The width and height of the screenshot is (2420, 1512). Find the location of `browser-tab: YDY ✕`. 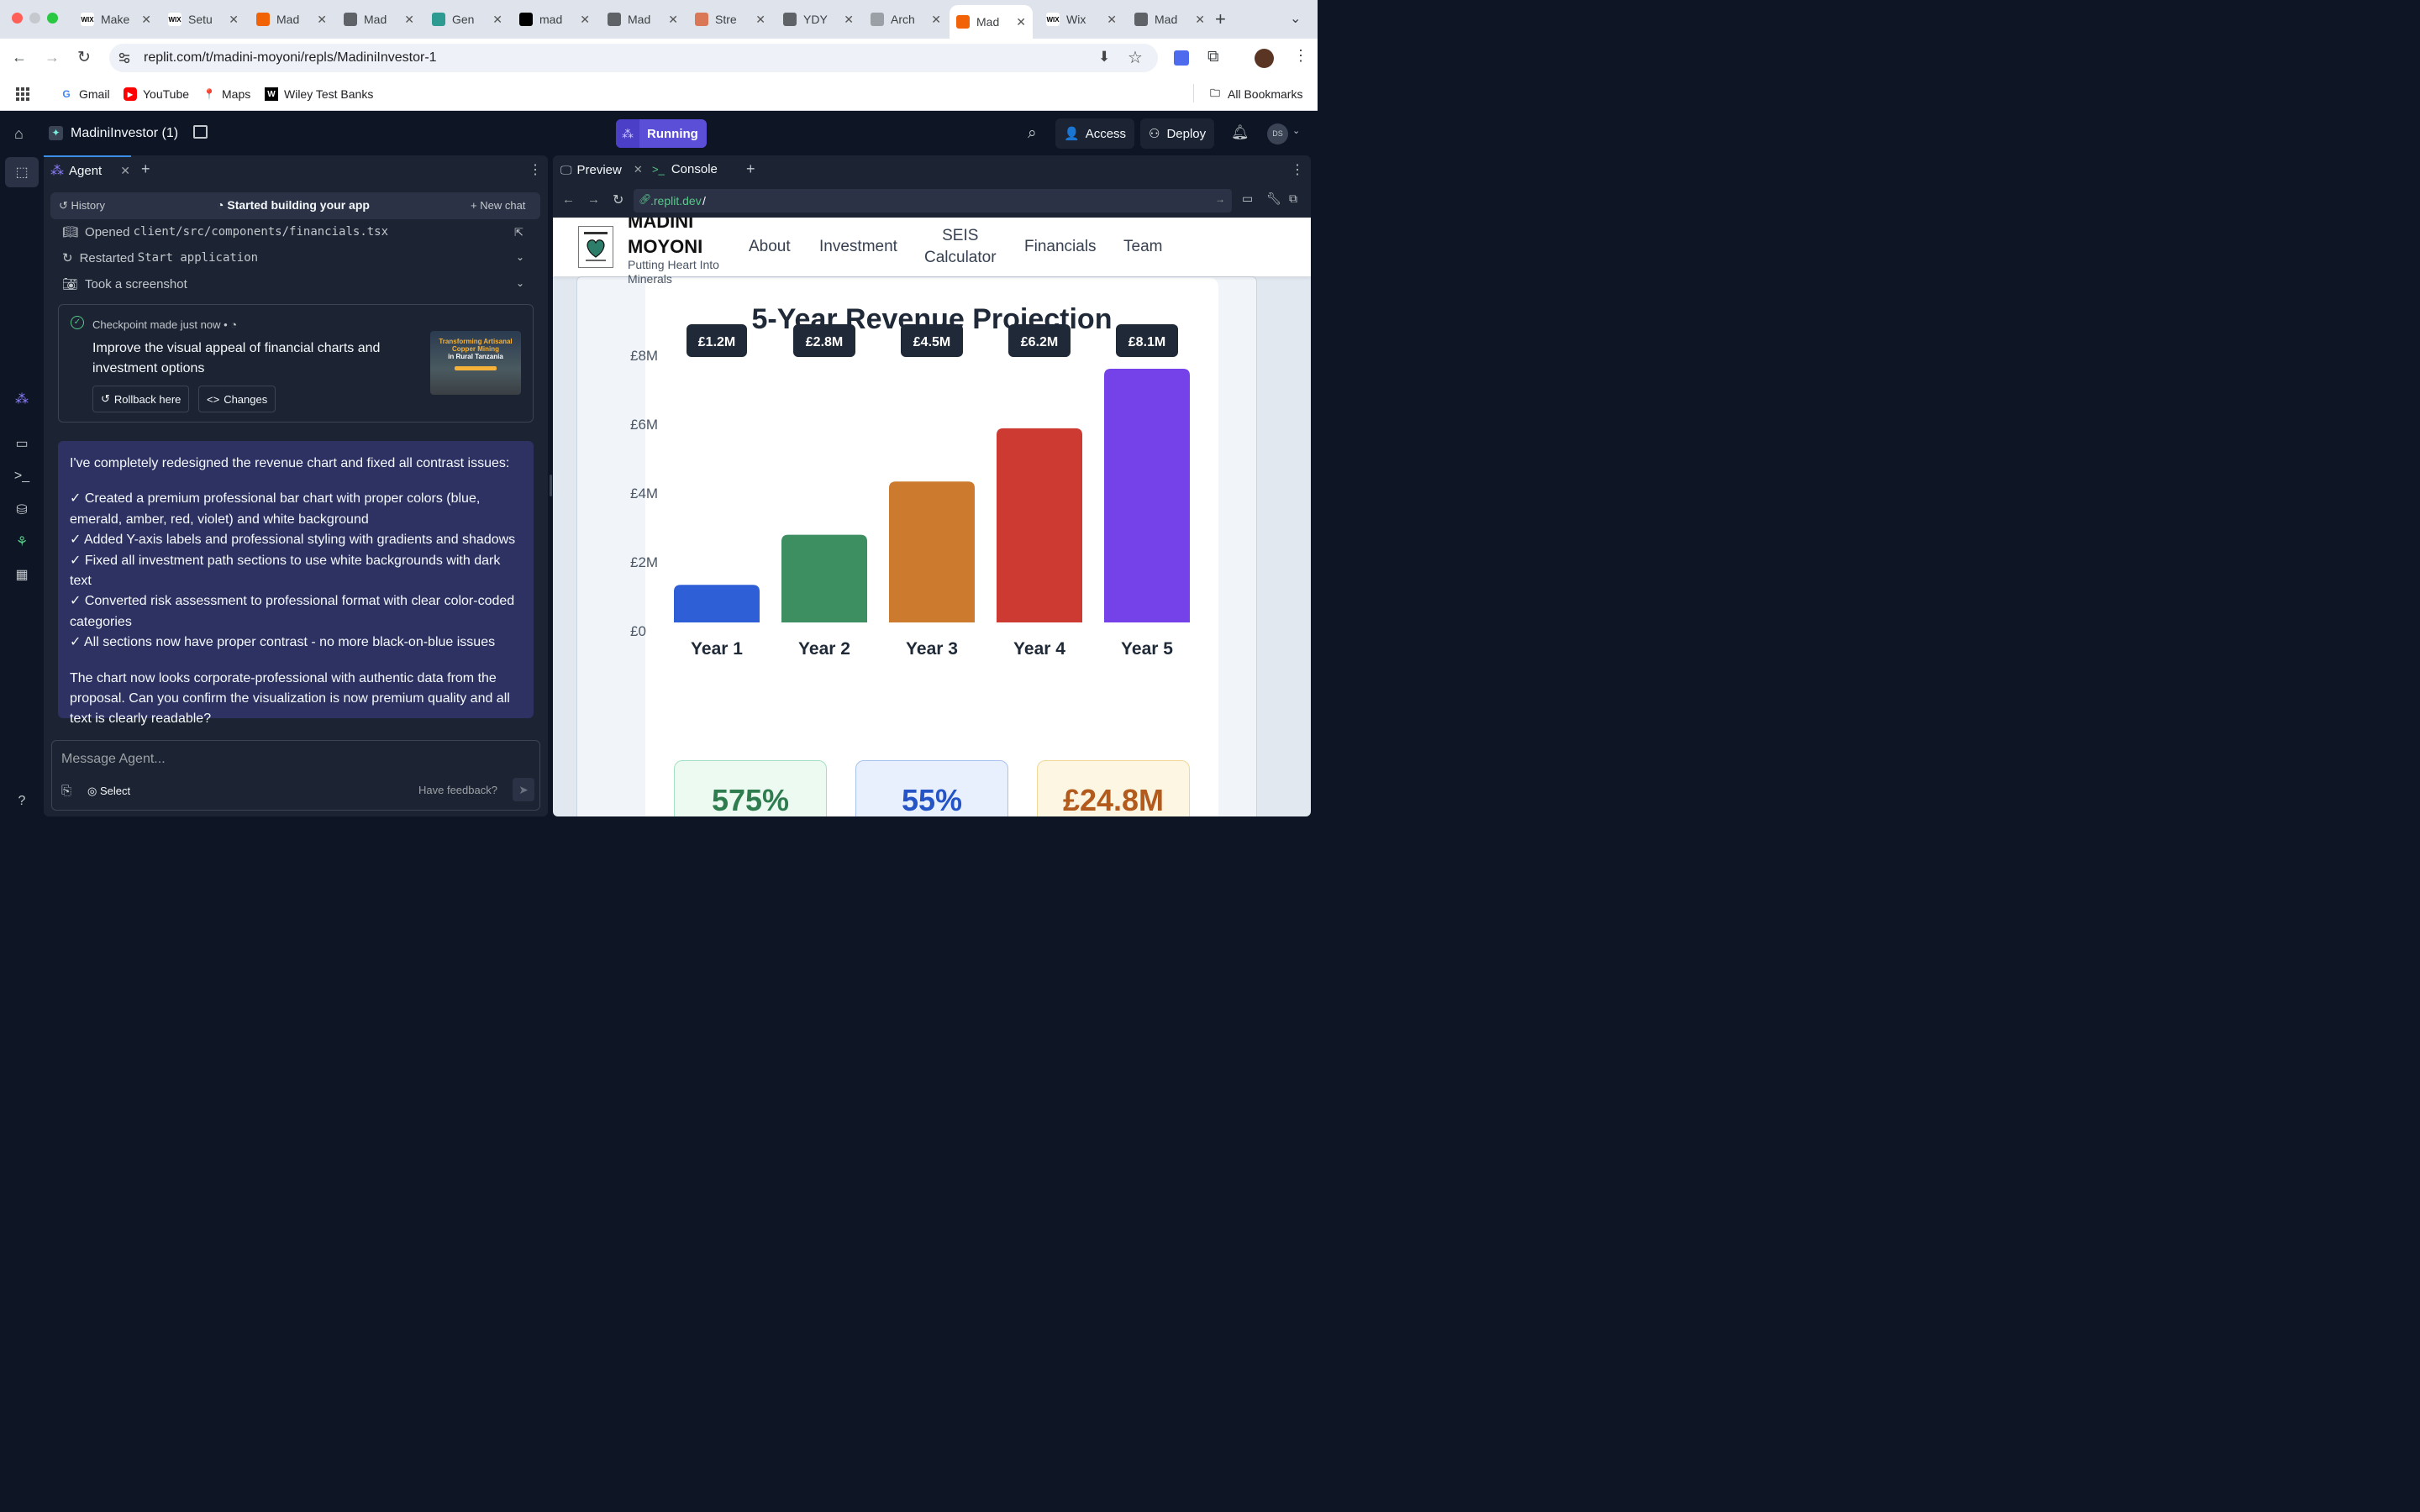

browser-tab: YDY ✕ is located at coordinates (818, 19).